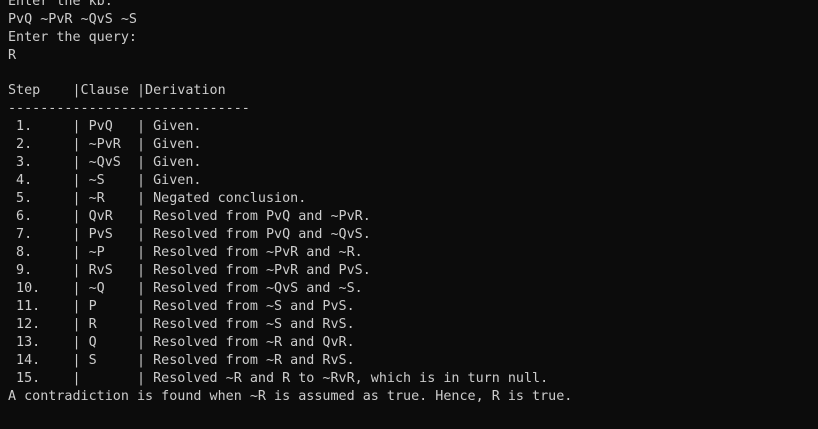 The height and width of the screenshot is (429, 818). I want to click on table-row: 6. | QvR | Resolved from PvQ and ~PvR., so click(413, 217).